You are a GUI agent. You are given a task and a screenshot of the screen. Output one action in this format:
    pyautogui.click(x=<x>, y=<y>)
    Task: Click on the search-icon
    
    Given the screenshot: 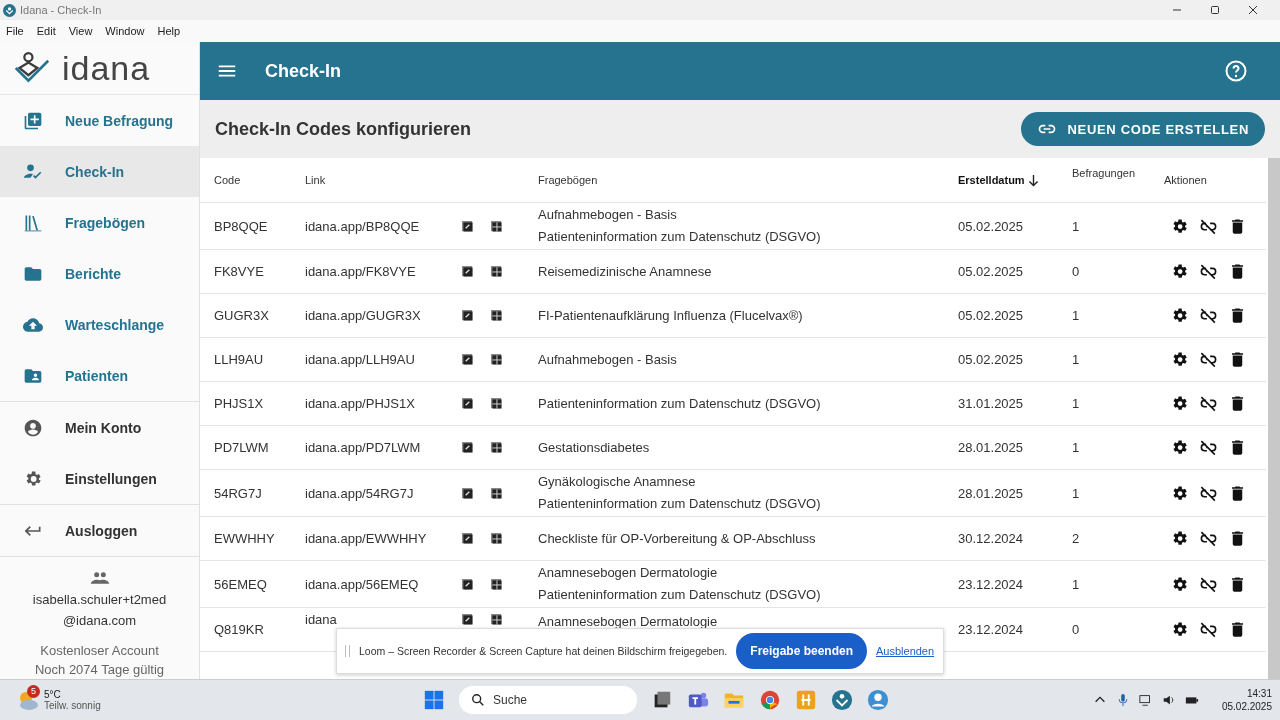 What is the action you would take?
    pyautogui.click(x=478, y=700)
    